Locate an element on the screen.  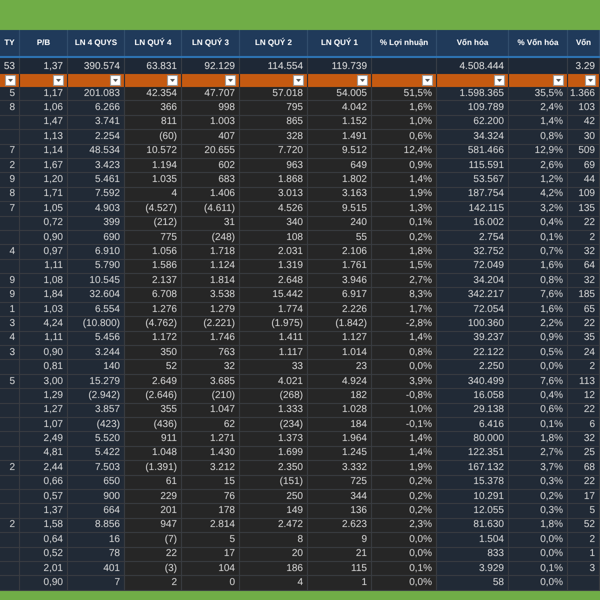
table-cell: (4.762) is located at coordinates (153, 324).